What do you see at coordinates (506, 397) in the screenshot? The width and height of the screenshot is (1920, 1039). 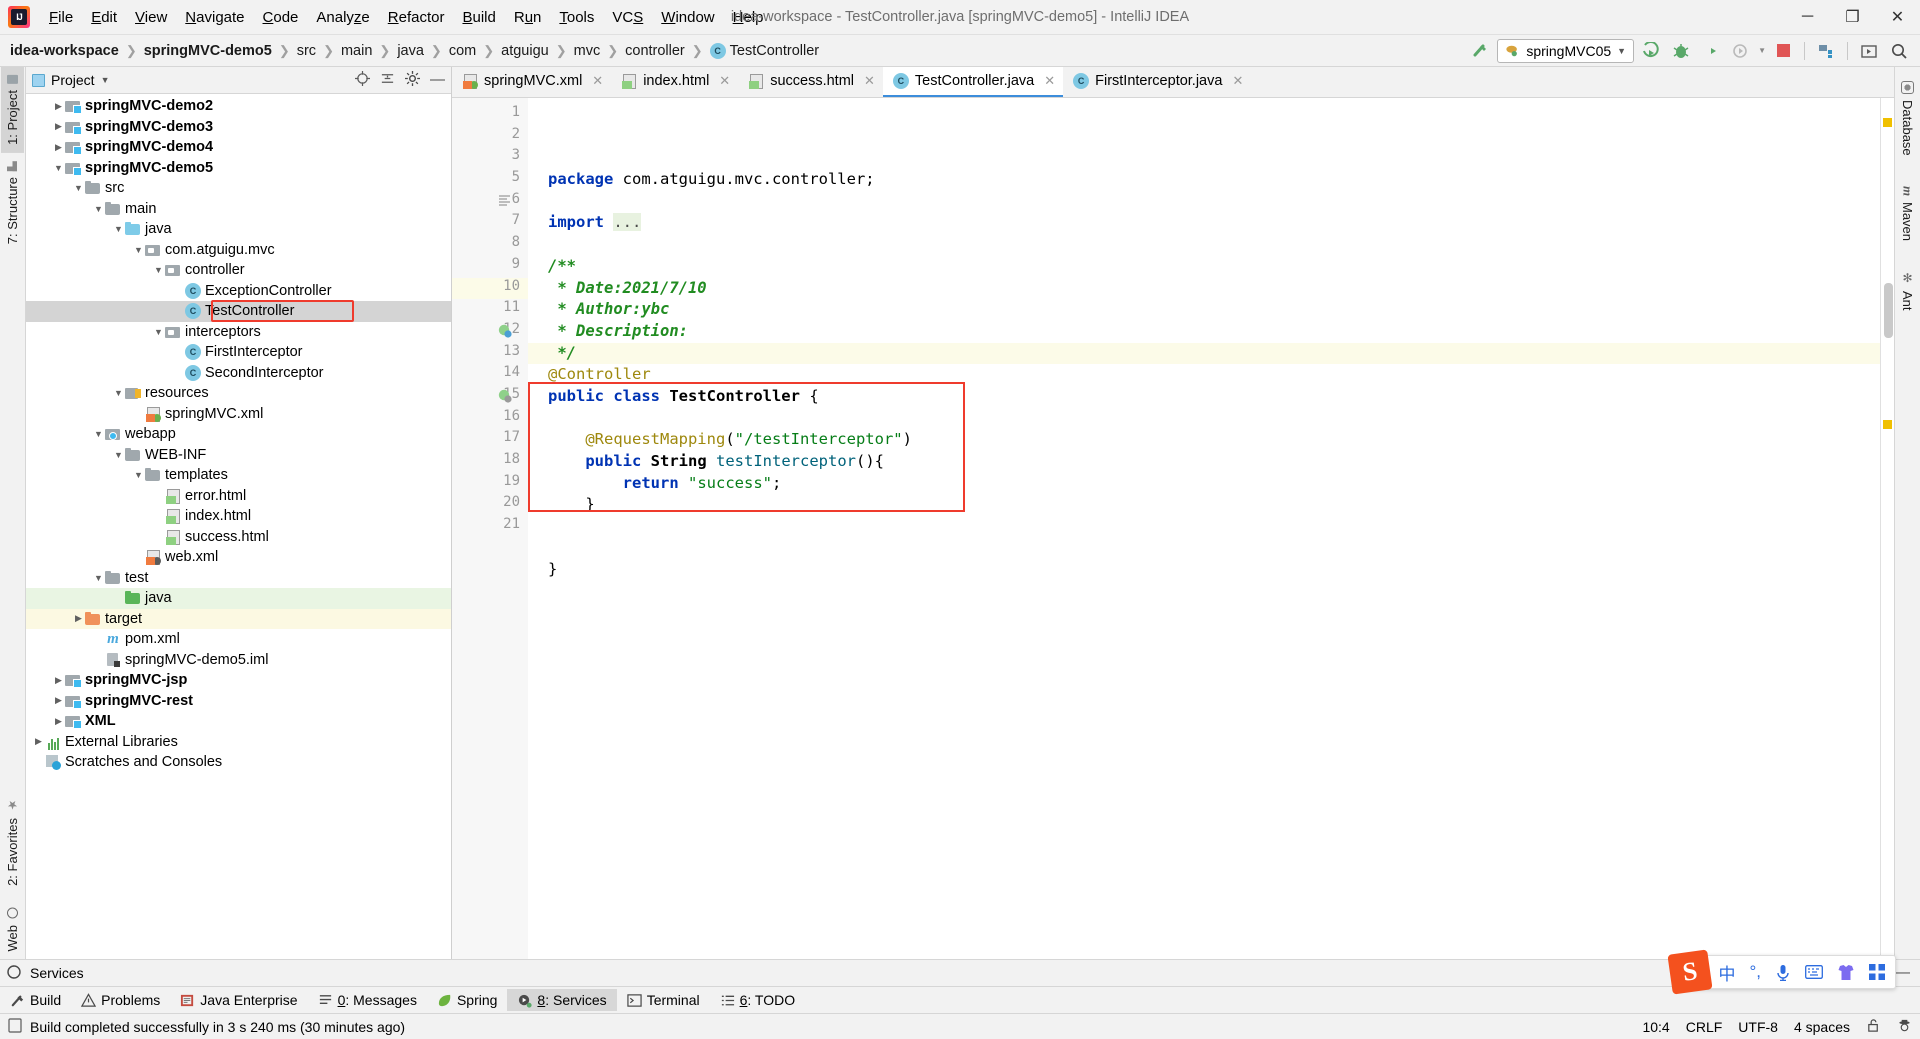 I see `spring-mapping-gutter-icon` at bounding box center [506, 397].